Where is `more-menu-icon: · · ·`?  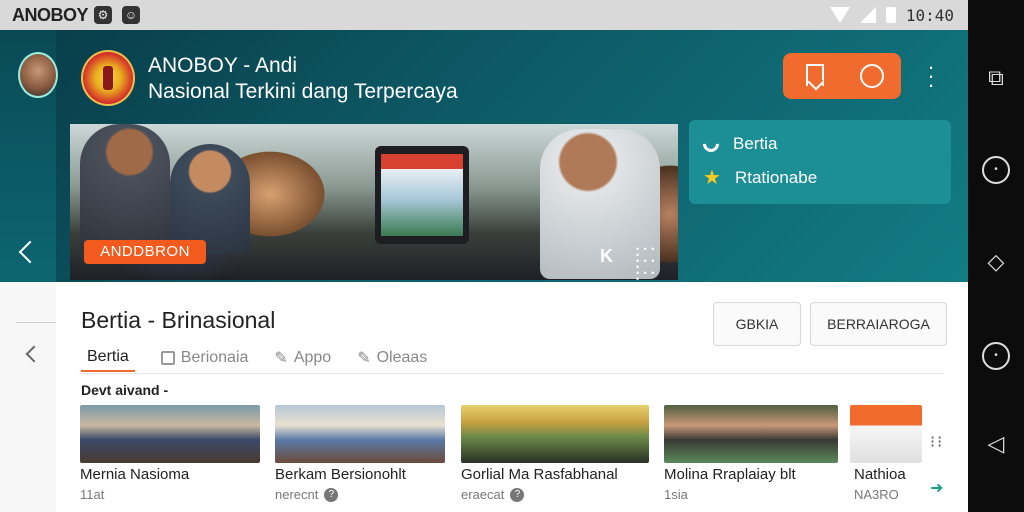 more-menu-icon: · · · is located at coordinates (931, 76).